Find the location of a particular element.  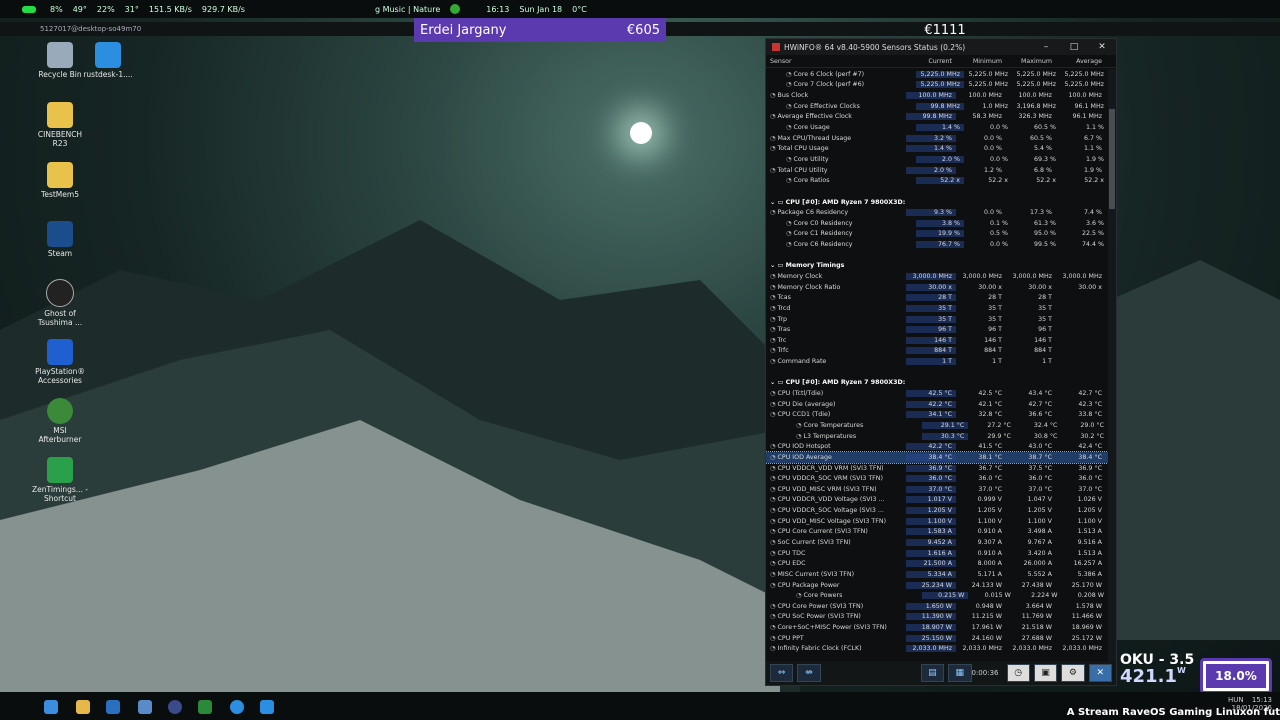

minimize-button: – is located at coordinates (1046, 47).